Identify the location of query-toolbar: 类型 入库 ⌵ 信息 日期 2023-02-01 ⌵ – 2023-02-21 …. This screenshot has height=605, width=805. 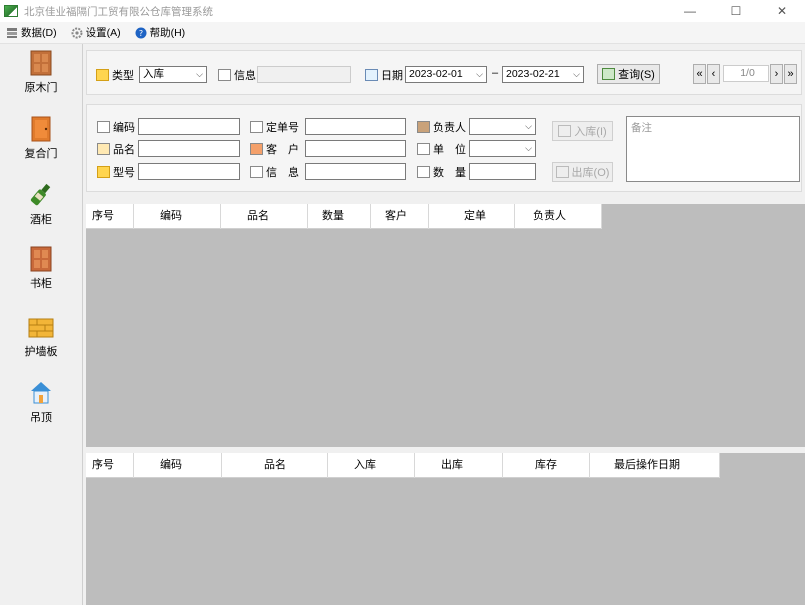
(444, 72).